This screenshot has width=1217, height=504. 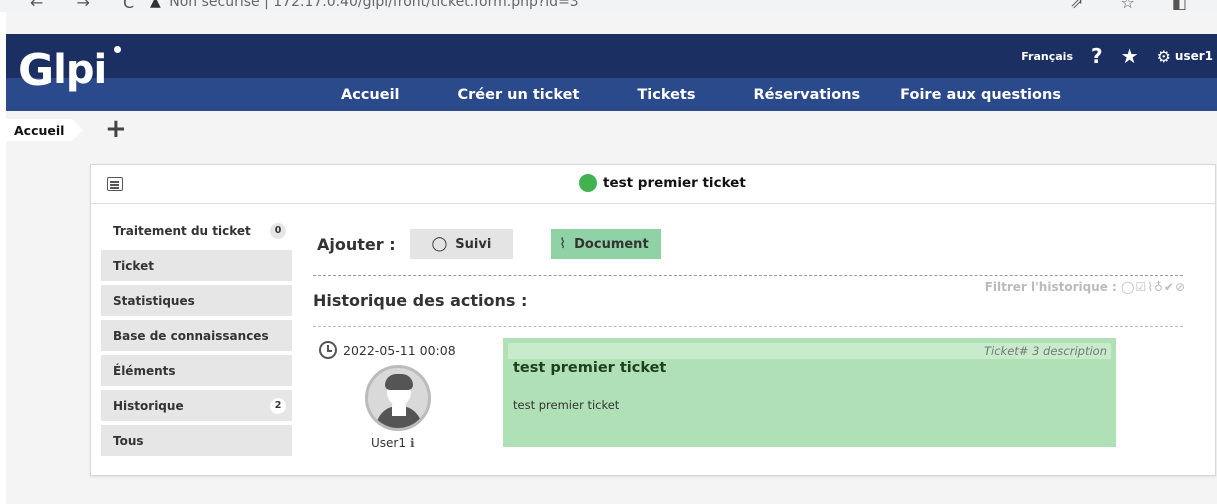 What do you see at coordinates (563, 244) in the screenshot?
I see `paperclip-icon: ⌇` at bounding box center [563, 244].